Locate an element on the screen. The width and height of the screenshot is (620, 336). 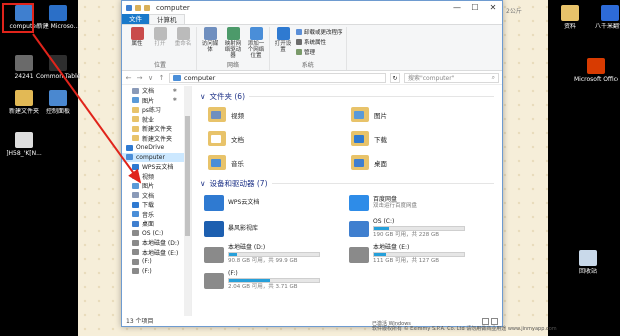
device-item: 本地磁盘 (D:) 90.8 GB 可用，共 99.9 GB is located at coordinates (276, 254).